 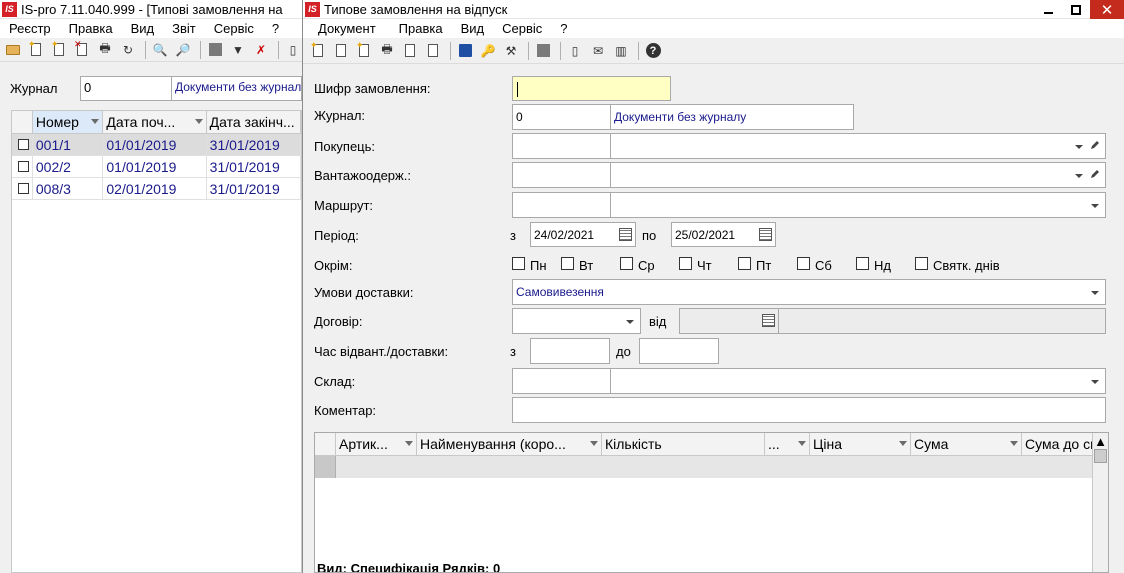 What do you see at coordinates (488, 51) in the screenshot?
I see `key-icon: 🔑` at bounding box center [488, 51].